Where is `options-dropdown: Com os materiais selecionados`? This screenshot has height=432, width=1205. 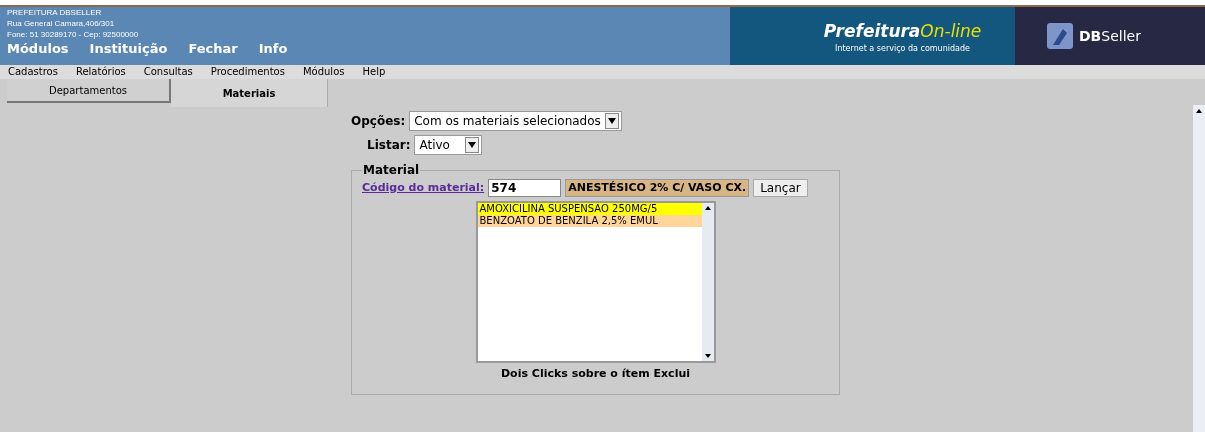 options-dropdown: Com os materiais selecionados is located at coordinates (515, 121).